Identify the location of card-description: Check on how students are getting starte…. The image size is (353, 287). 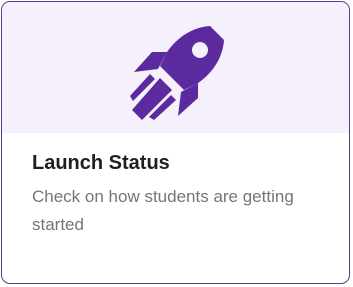
(163, 210).